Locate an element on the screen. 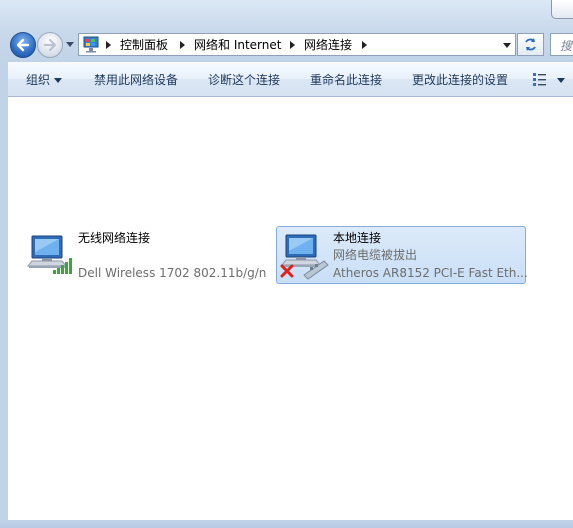  address-dropdown-button is located at coordinates (507, 45).